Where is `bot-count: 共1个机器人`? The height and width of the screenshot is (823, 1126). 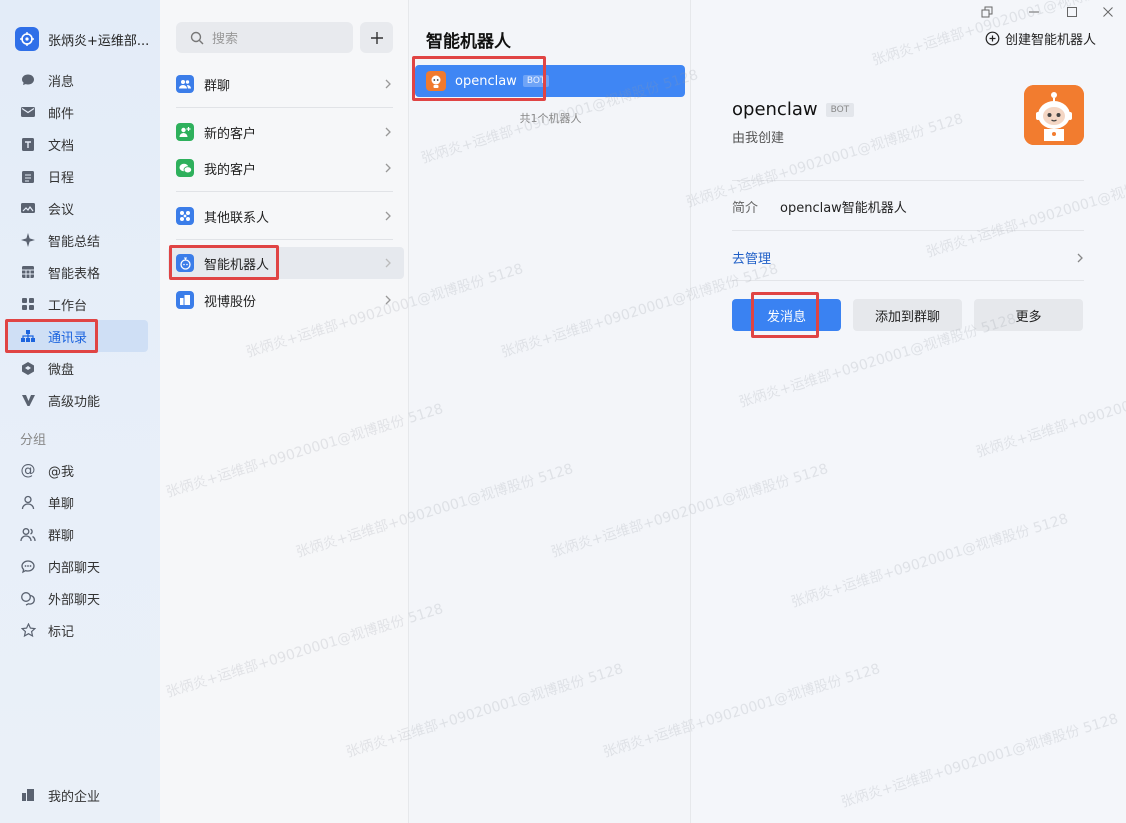 bot-count: 共1个机器人 is located at coordinates (550, 118).